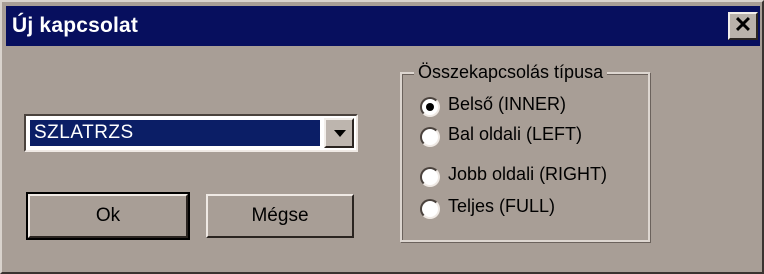  Describe the element at coordinates (280, 216) in the screenshot. I see `cancel-button: Mégse` at that location.